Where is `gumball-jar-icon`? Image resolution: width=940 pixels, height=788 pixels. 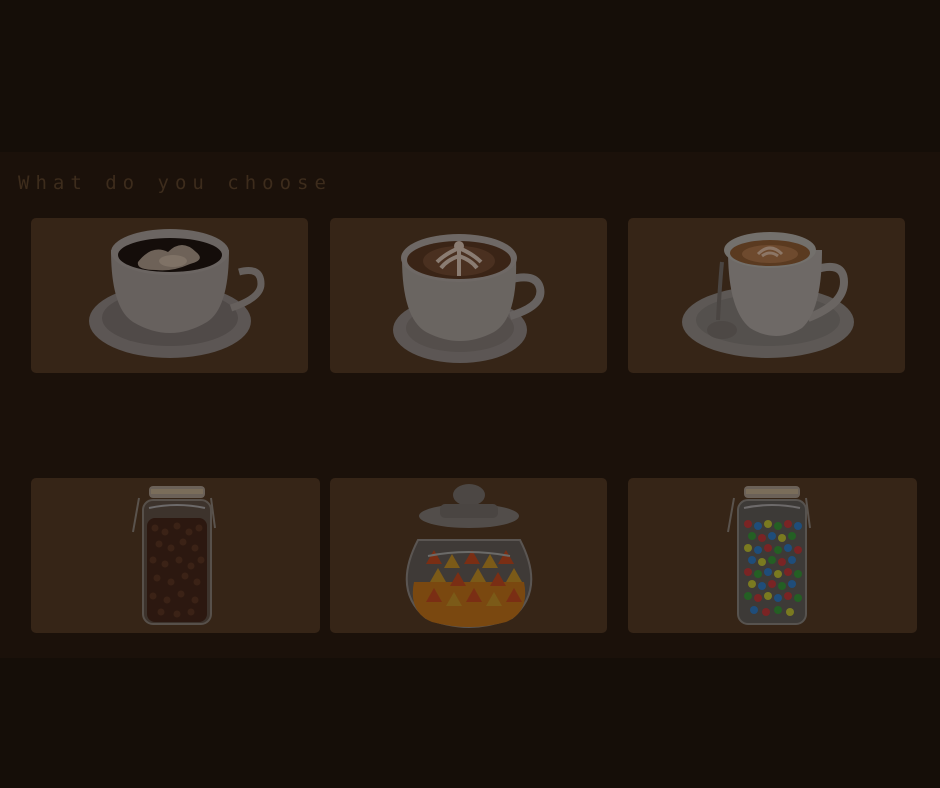
gumball-jar-icon is located at coordinates (769, 555).